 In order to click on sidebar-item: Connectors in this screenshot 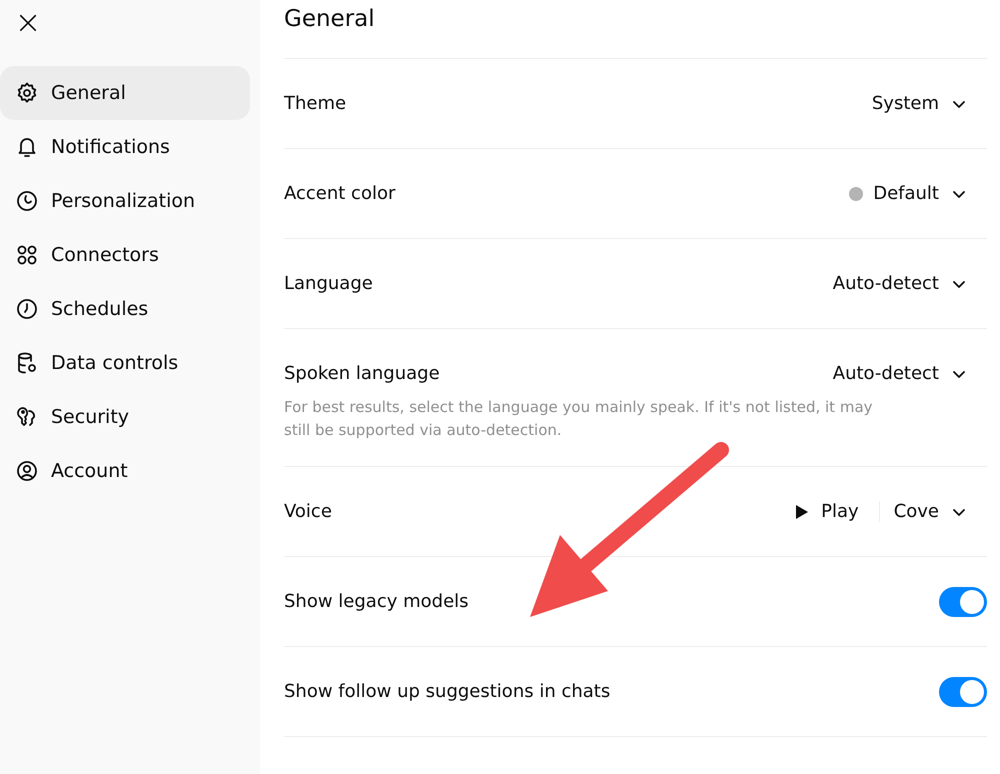, I will do `click(125, 255)`.